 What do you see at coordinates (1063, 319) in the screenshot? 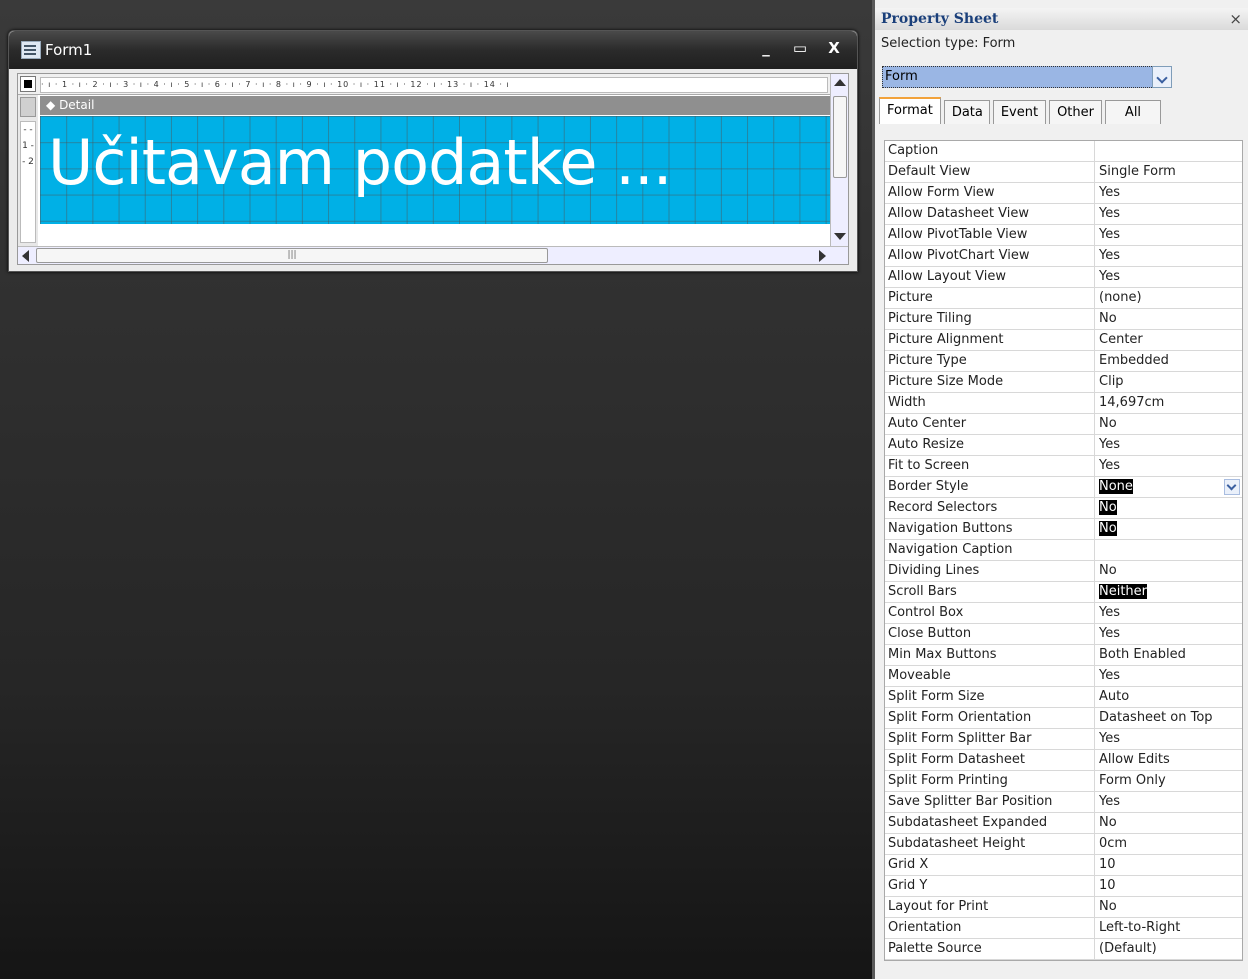
I see `property-row: Picture Tiling No` at bounding box center [1063, 319].